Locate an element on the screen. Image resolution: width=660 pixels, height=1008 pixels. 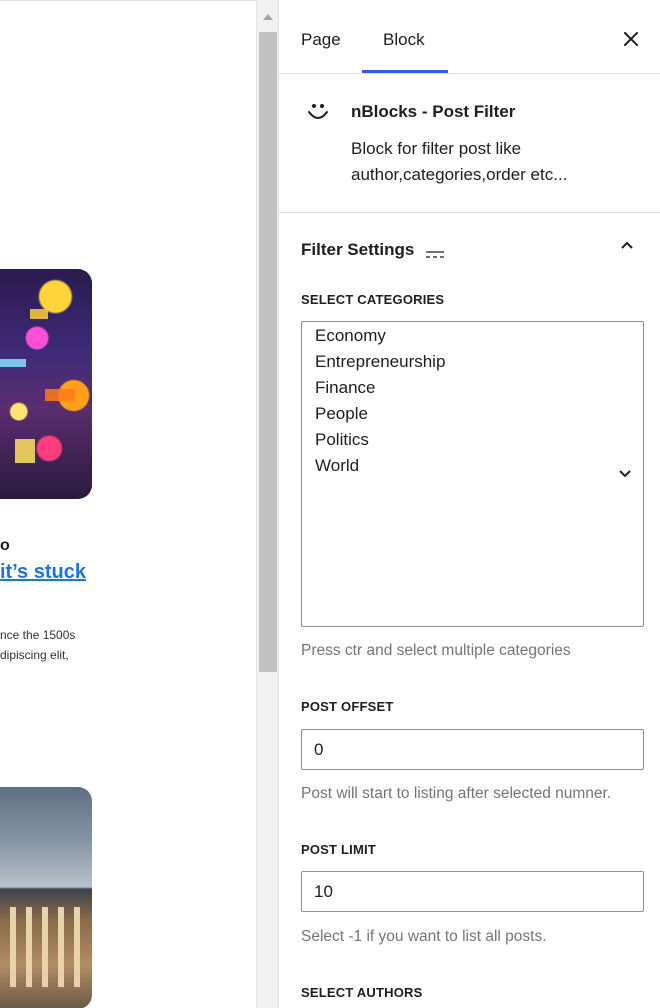
post-limit-help-text: Select -1 if you want to list all posts. is located at coordinates (424, 936).